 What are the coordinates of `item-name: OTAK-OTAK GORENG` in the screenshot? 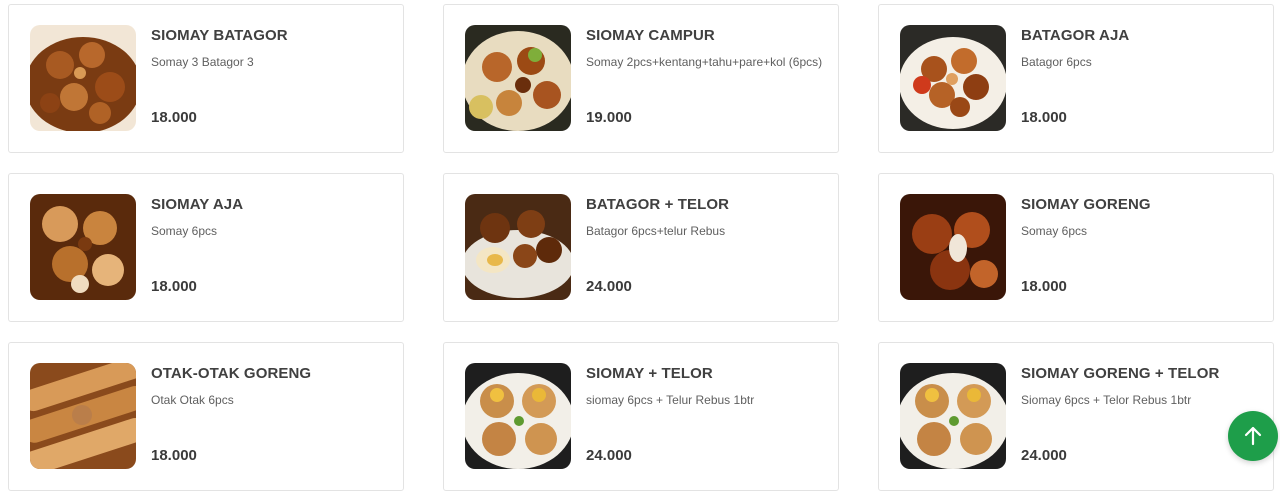 It's located at (231, 373).